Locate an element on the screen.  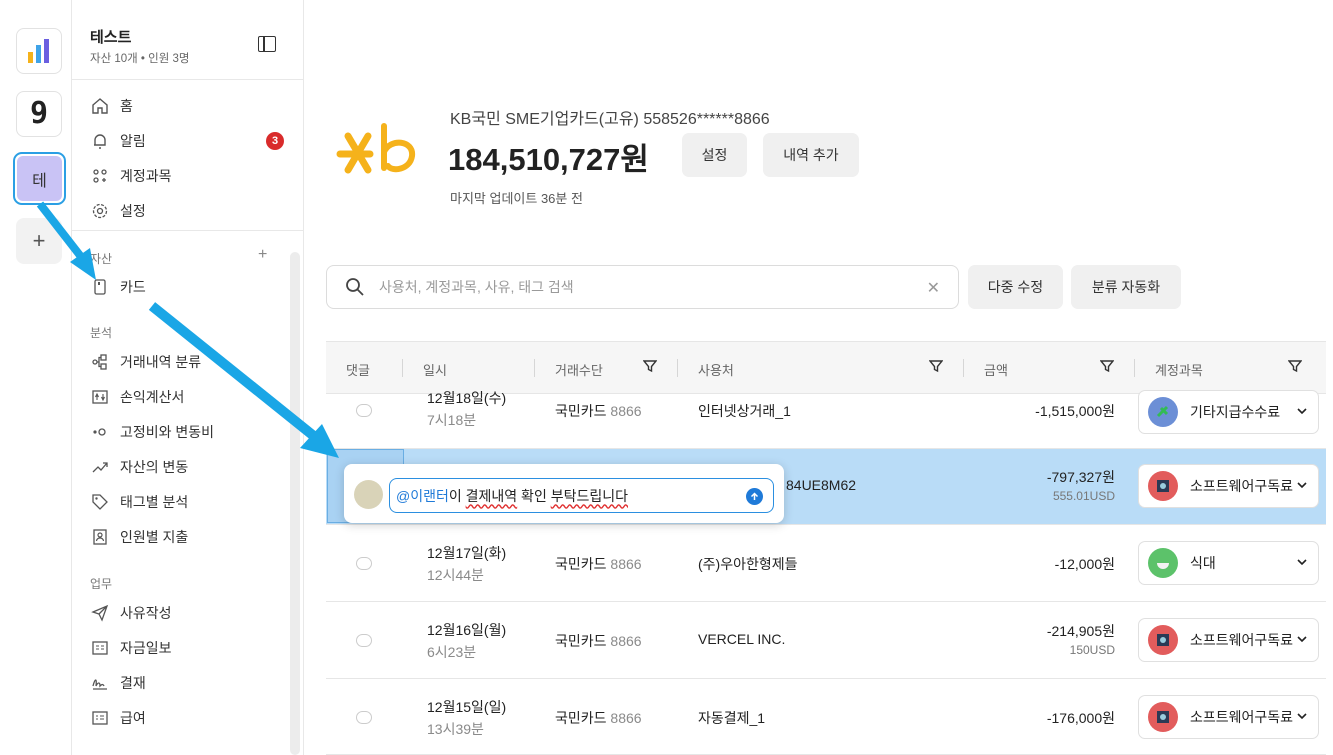
column-amount: 금액 is located at coordinates (996, 369).